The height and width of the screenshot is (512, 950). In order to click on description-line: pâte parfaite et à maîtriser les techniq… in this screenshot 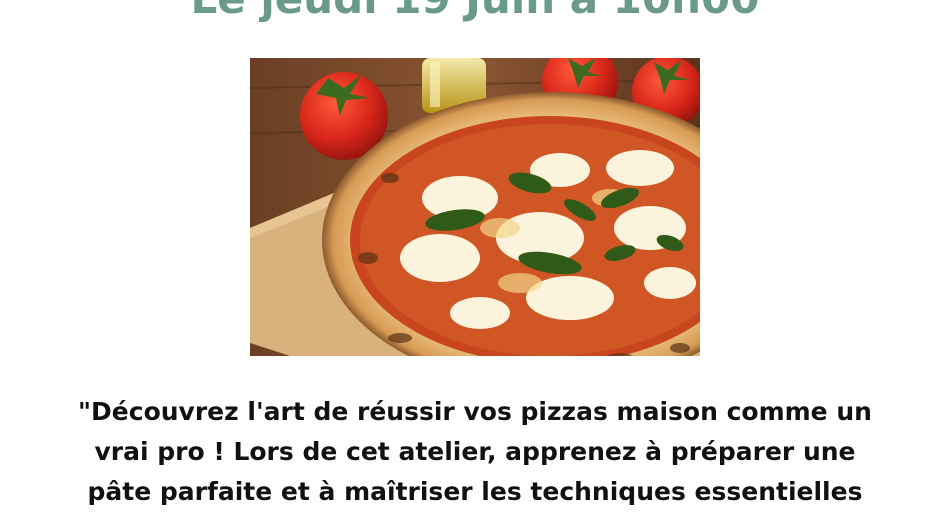, I will do `click(475, 491)`.